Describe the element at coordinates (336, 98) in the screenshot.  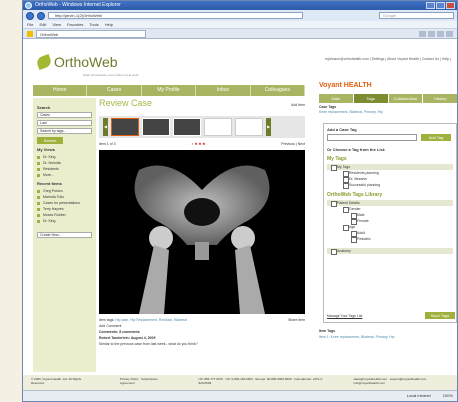
I see `tab-main: Main` at that location.